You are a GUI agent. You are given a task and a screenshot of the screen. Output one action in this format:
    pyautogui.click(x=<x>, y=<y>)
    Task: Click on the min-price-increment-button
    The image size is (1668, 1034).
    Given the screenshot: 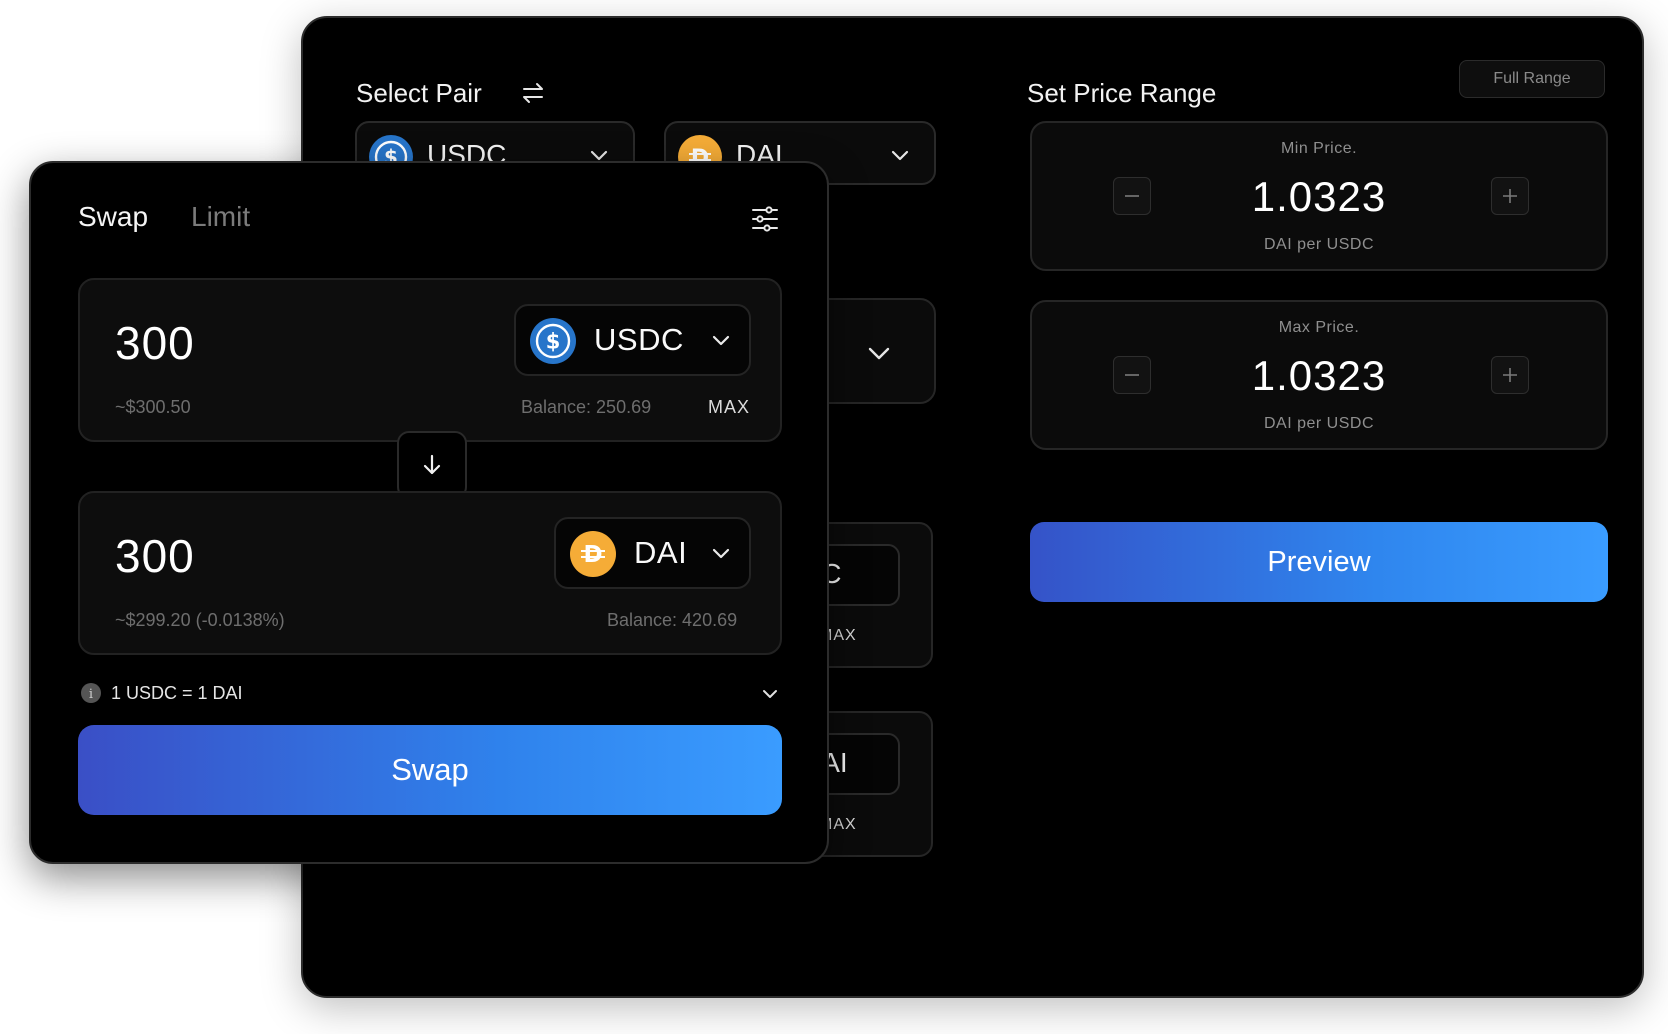 What is the action you would take?
    pyautogui.click(x=1510, y=196)
    